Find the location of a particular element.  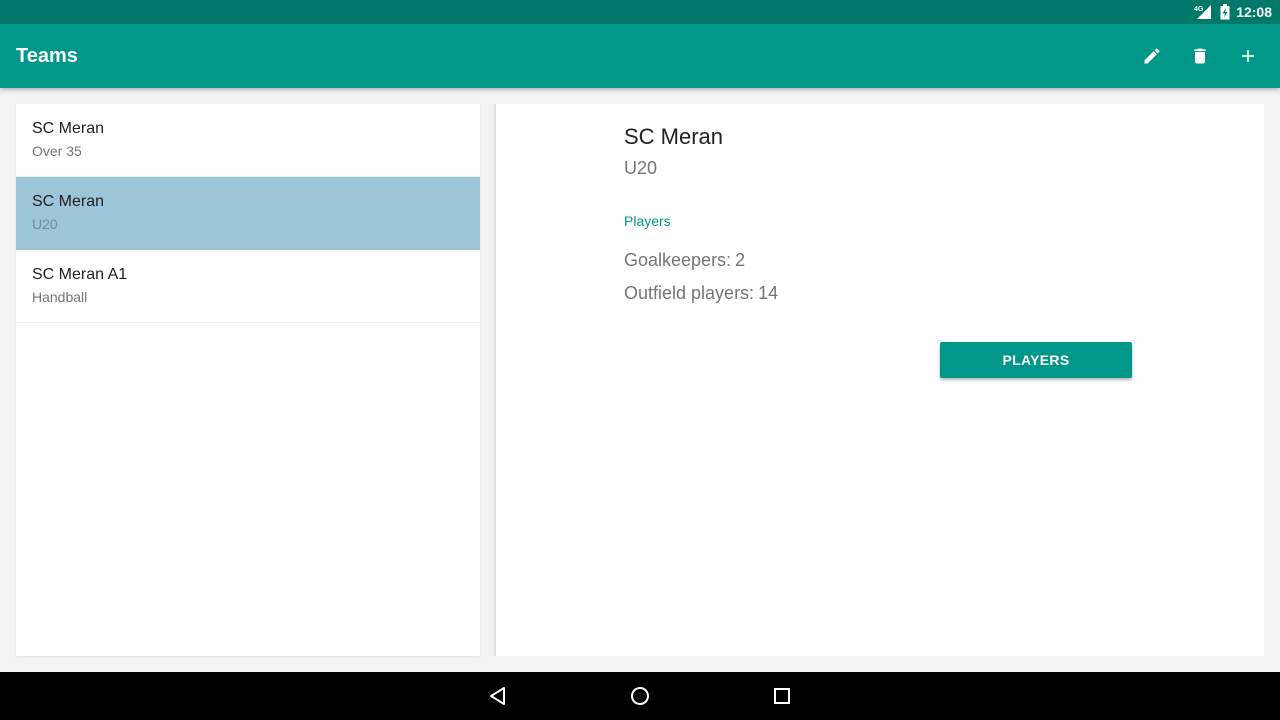

home-button is located at coordinates (640, 696).